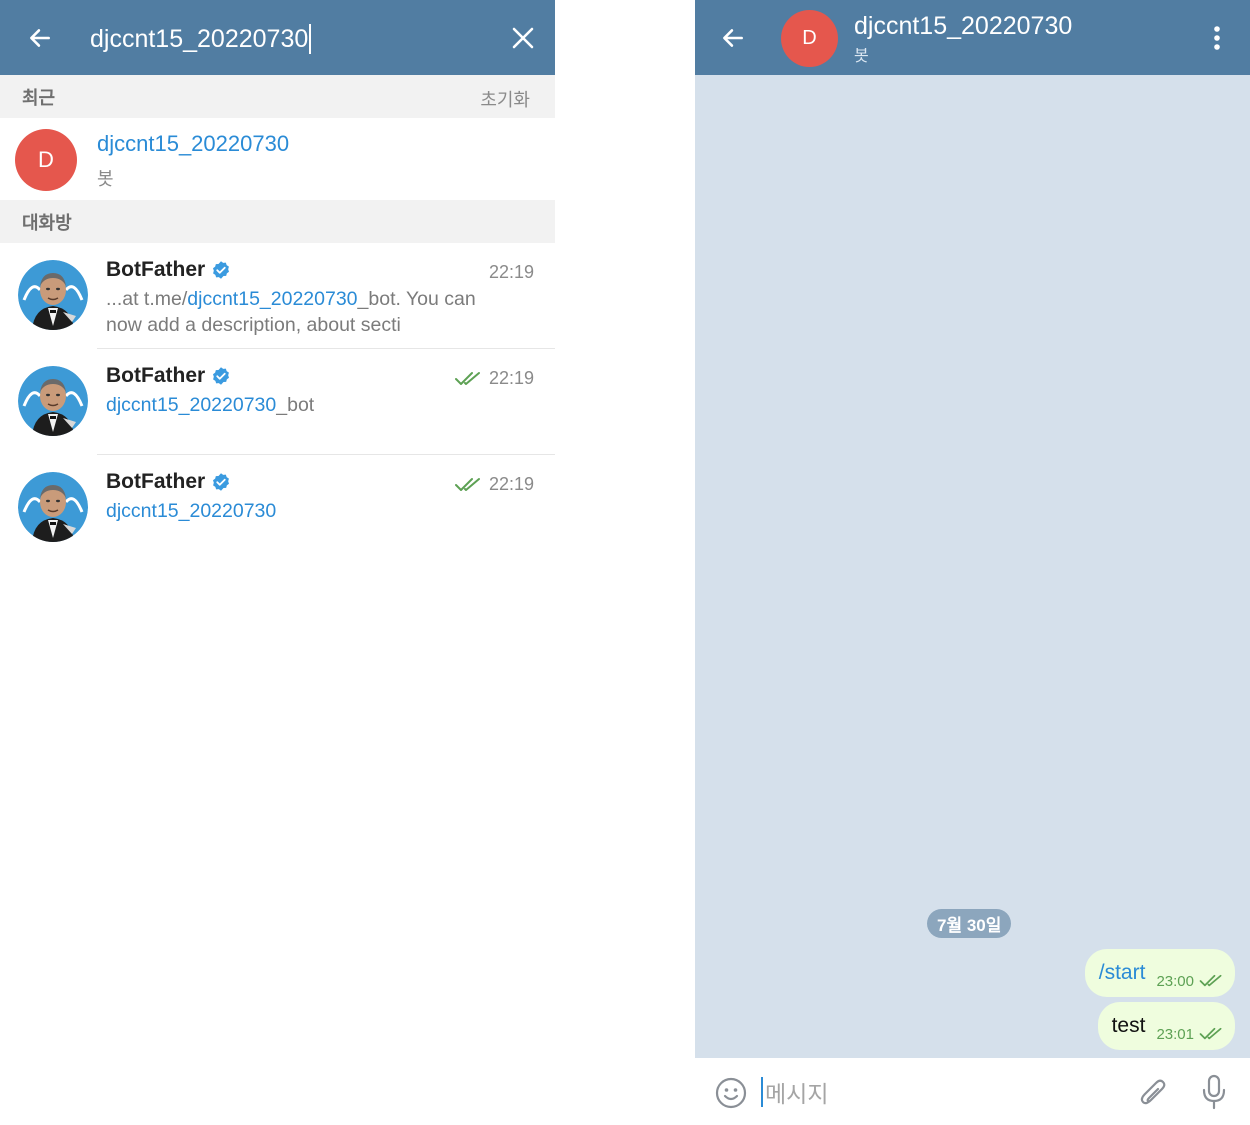 This screenshot has width=1250, height=1125. Describe the element at coordinates (963, 26) in the screenshot. I see `chat-title: djccnt15_20220730` at that location.